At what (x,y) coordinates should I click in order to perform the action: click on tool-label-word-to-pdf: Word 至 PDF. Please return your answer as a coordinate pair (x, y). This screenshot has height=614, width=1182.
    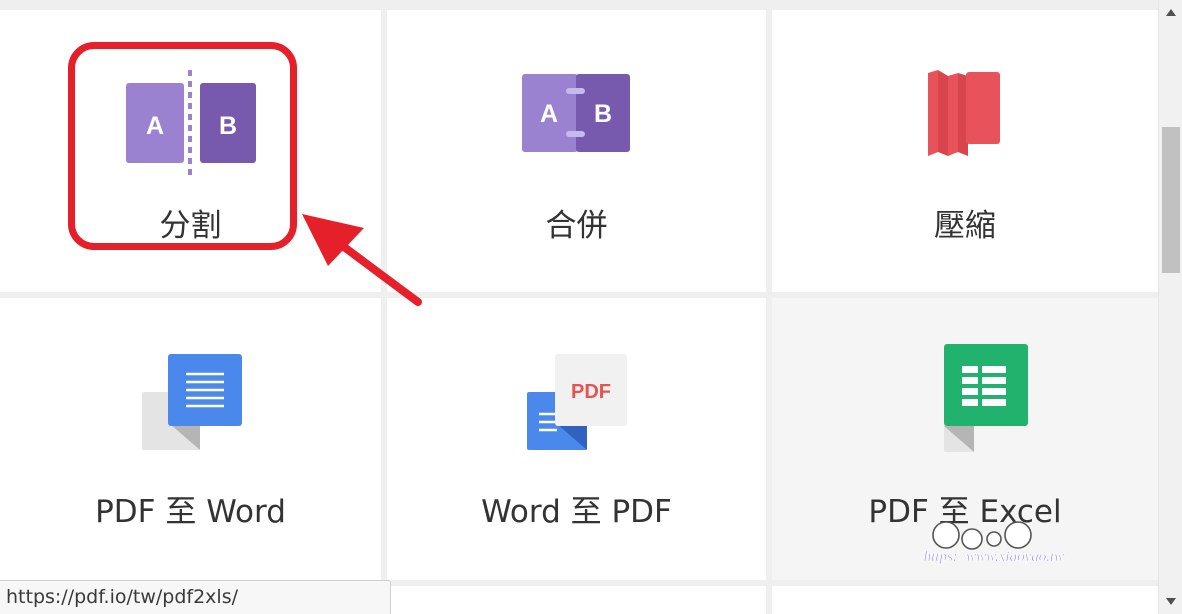
    Looking at the image, I should click on (576, 512).